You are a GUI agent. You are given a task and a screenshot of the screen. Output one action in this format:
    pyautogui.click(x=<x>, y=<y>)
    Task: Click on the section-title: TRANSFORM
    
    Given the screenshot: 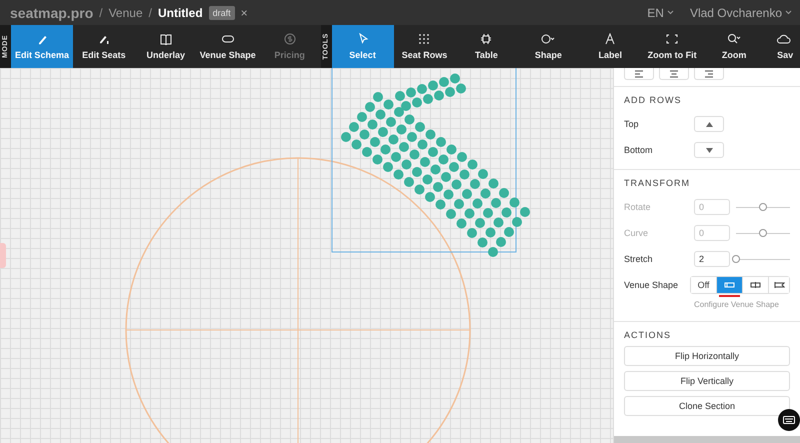 What is the action you would take?
    pyautogui.click(x=657, y=183)
    